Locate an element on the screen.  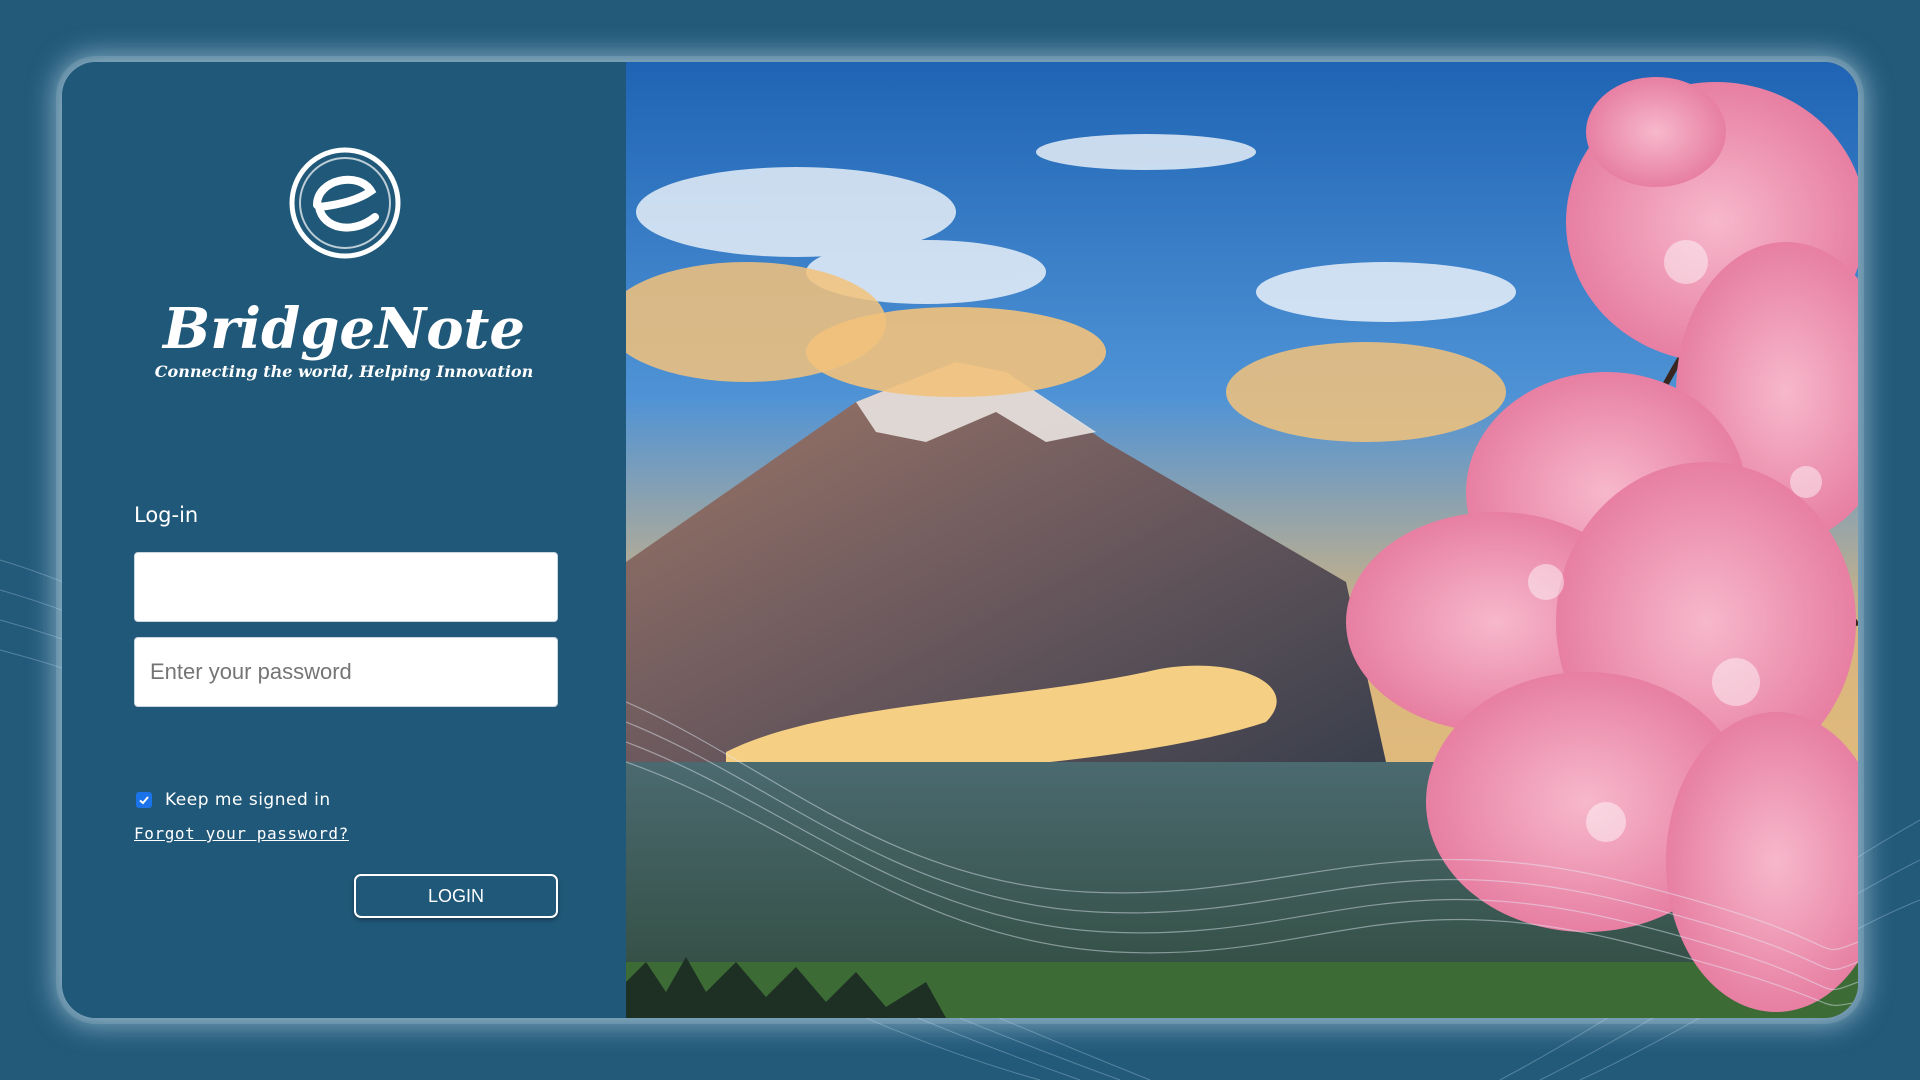
check-icon is located at coordinates (144, 800).